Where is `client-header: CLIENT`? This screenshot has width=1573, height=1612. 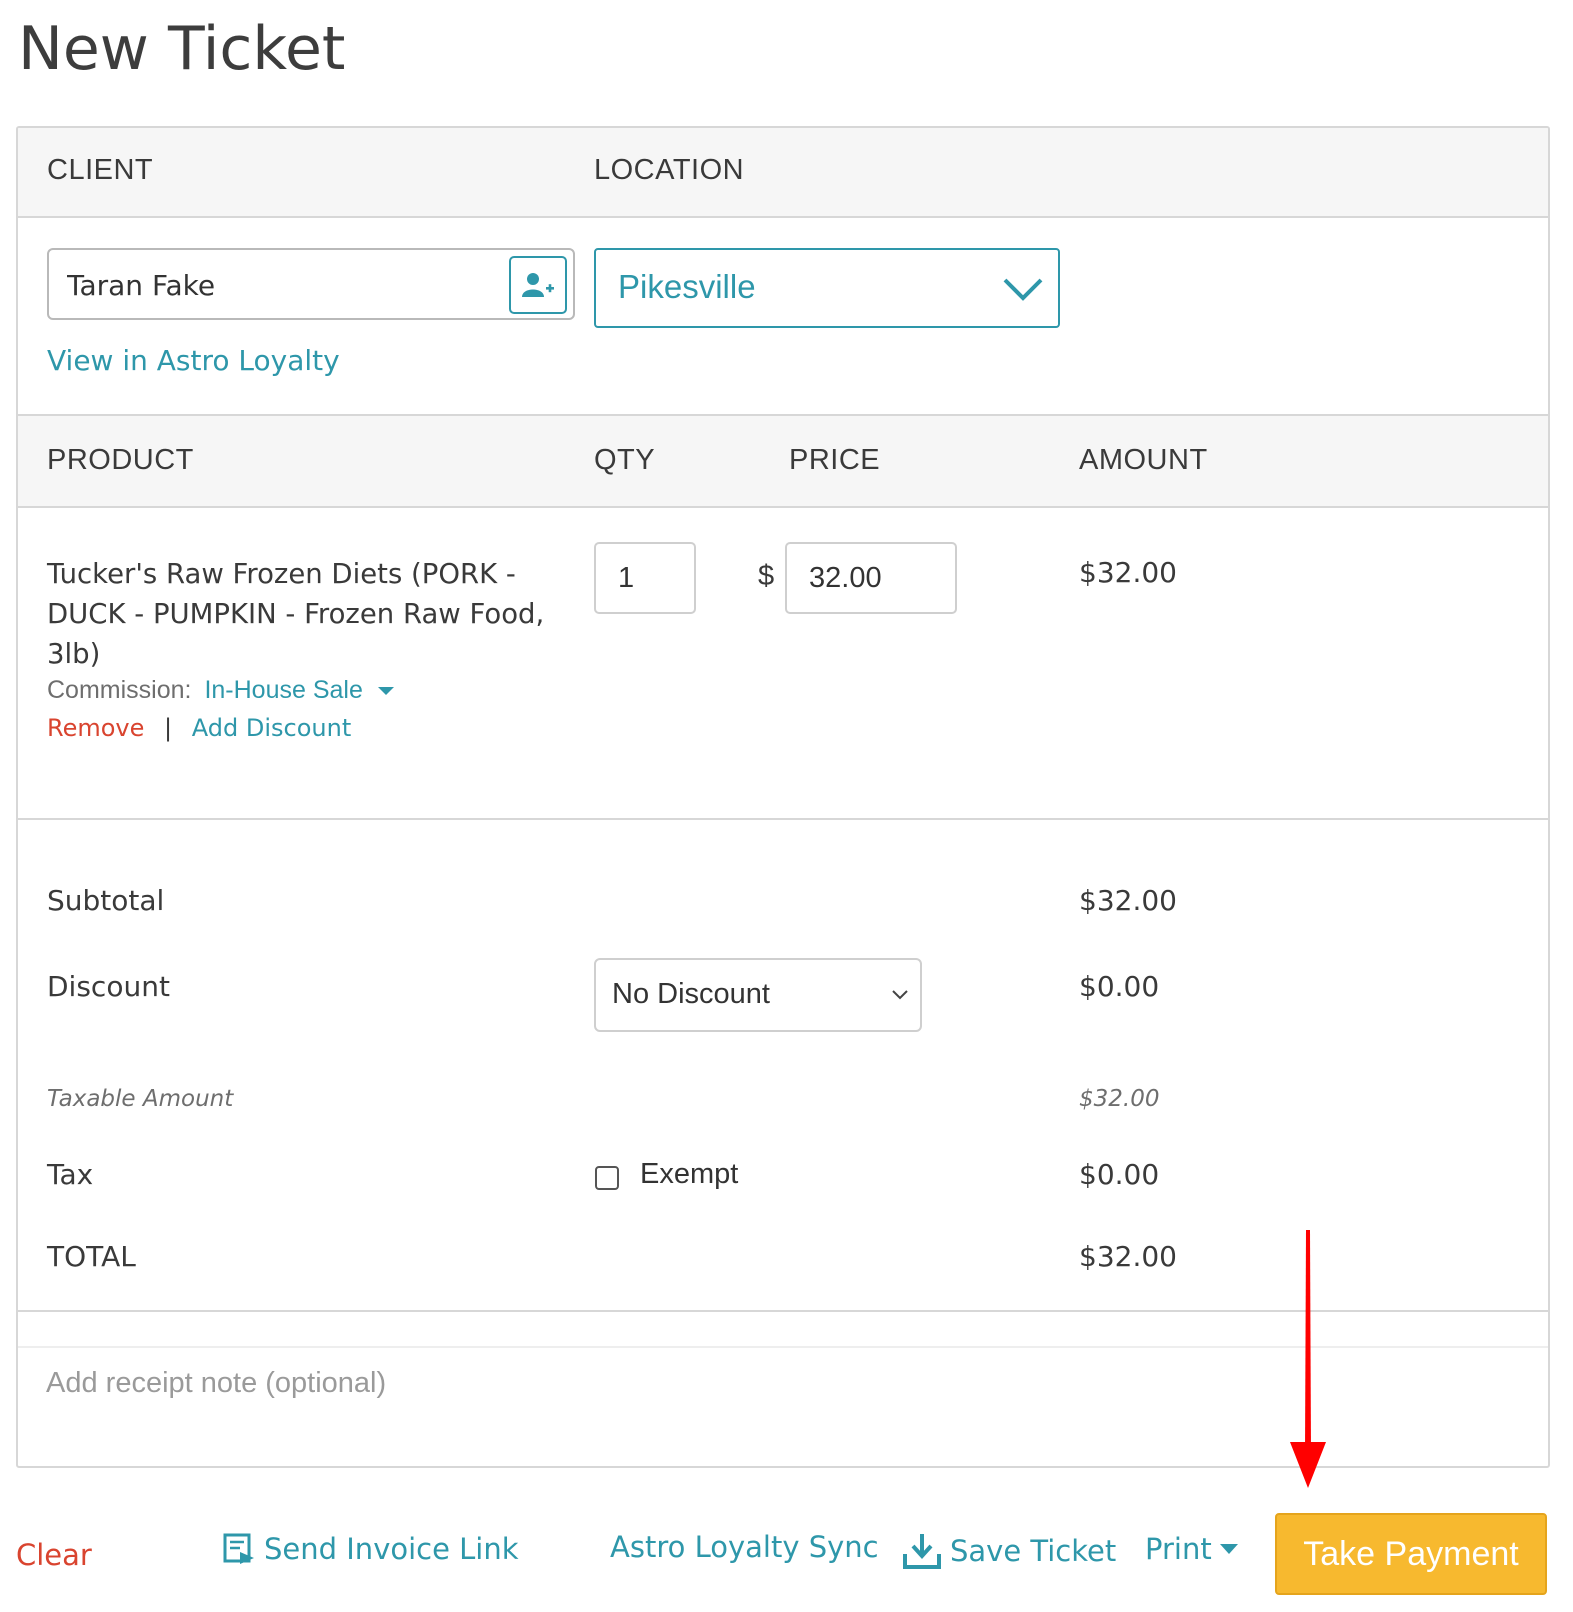
client-header: CLIENT is located at coordinates (100, 170).